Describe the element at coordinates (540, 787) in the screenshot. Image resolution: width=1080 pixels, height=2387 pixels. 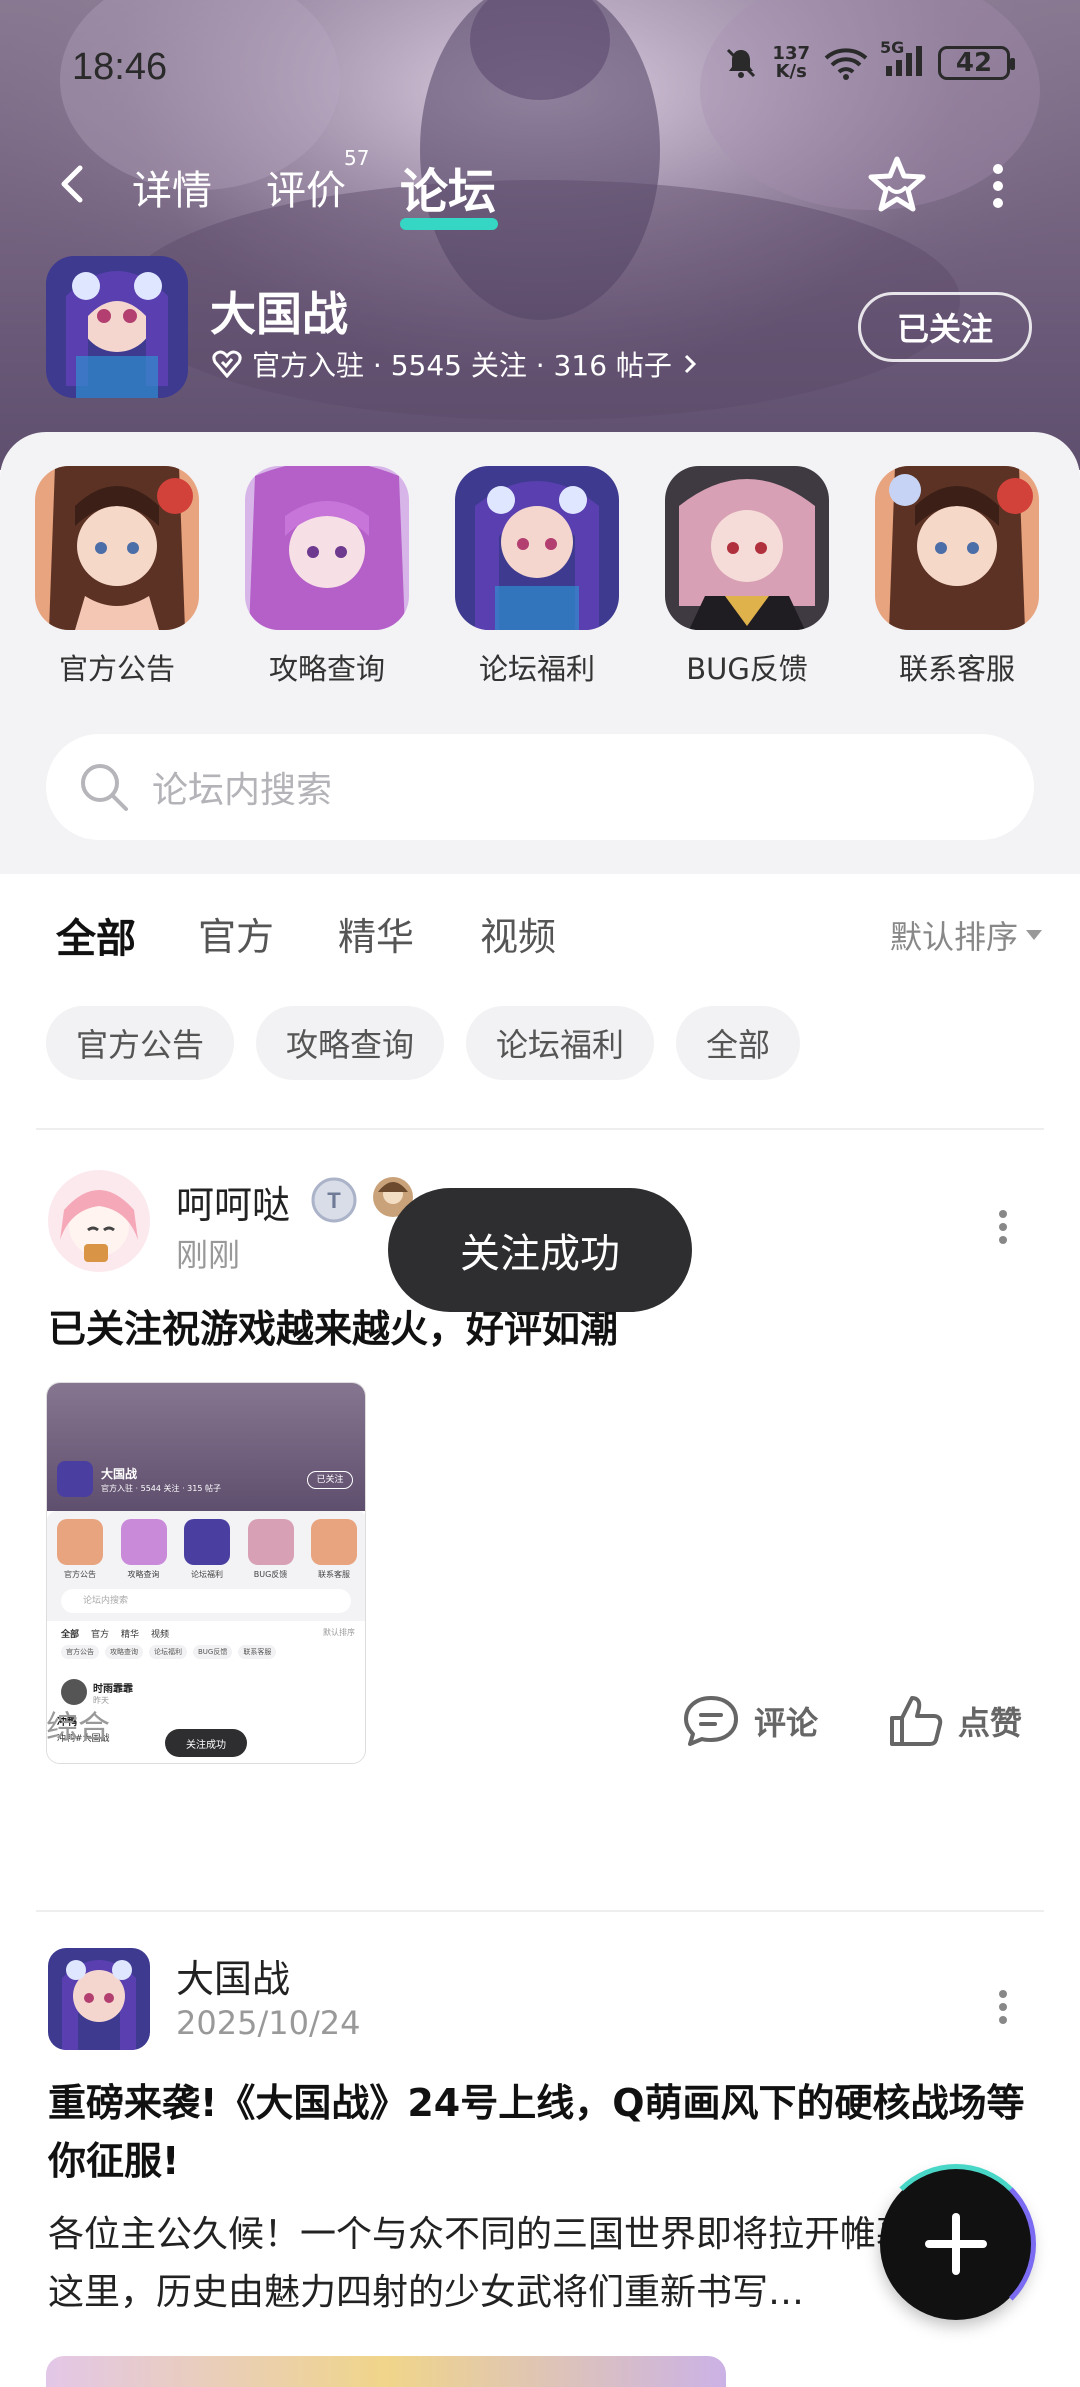
I see `forum-search-input: 论坛内搜索` at that location.